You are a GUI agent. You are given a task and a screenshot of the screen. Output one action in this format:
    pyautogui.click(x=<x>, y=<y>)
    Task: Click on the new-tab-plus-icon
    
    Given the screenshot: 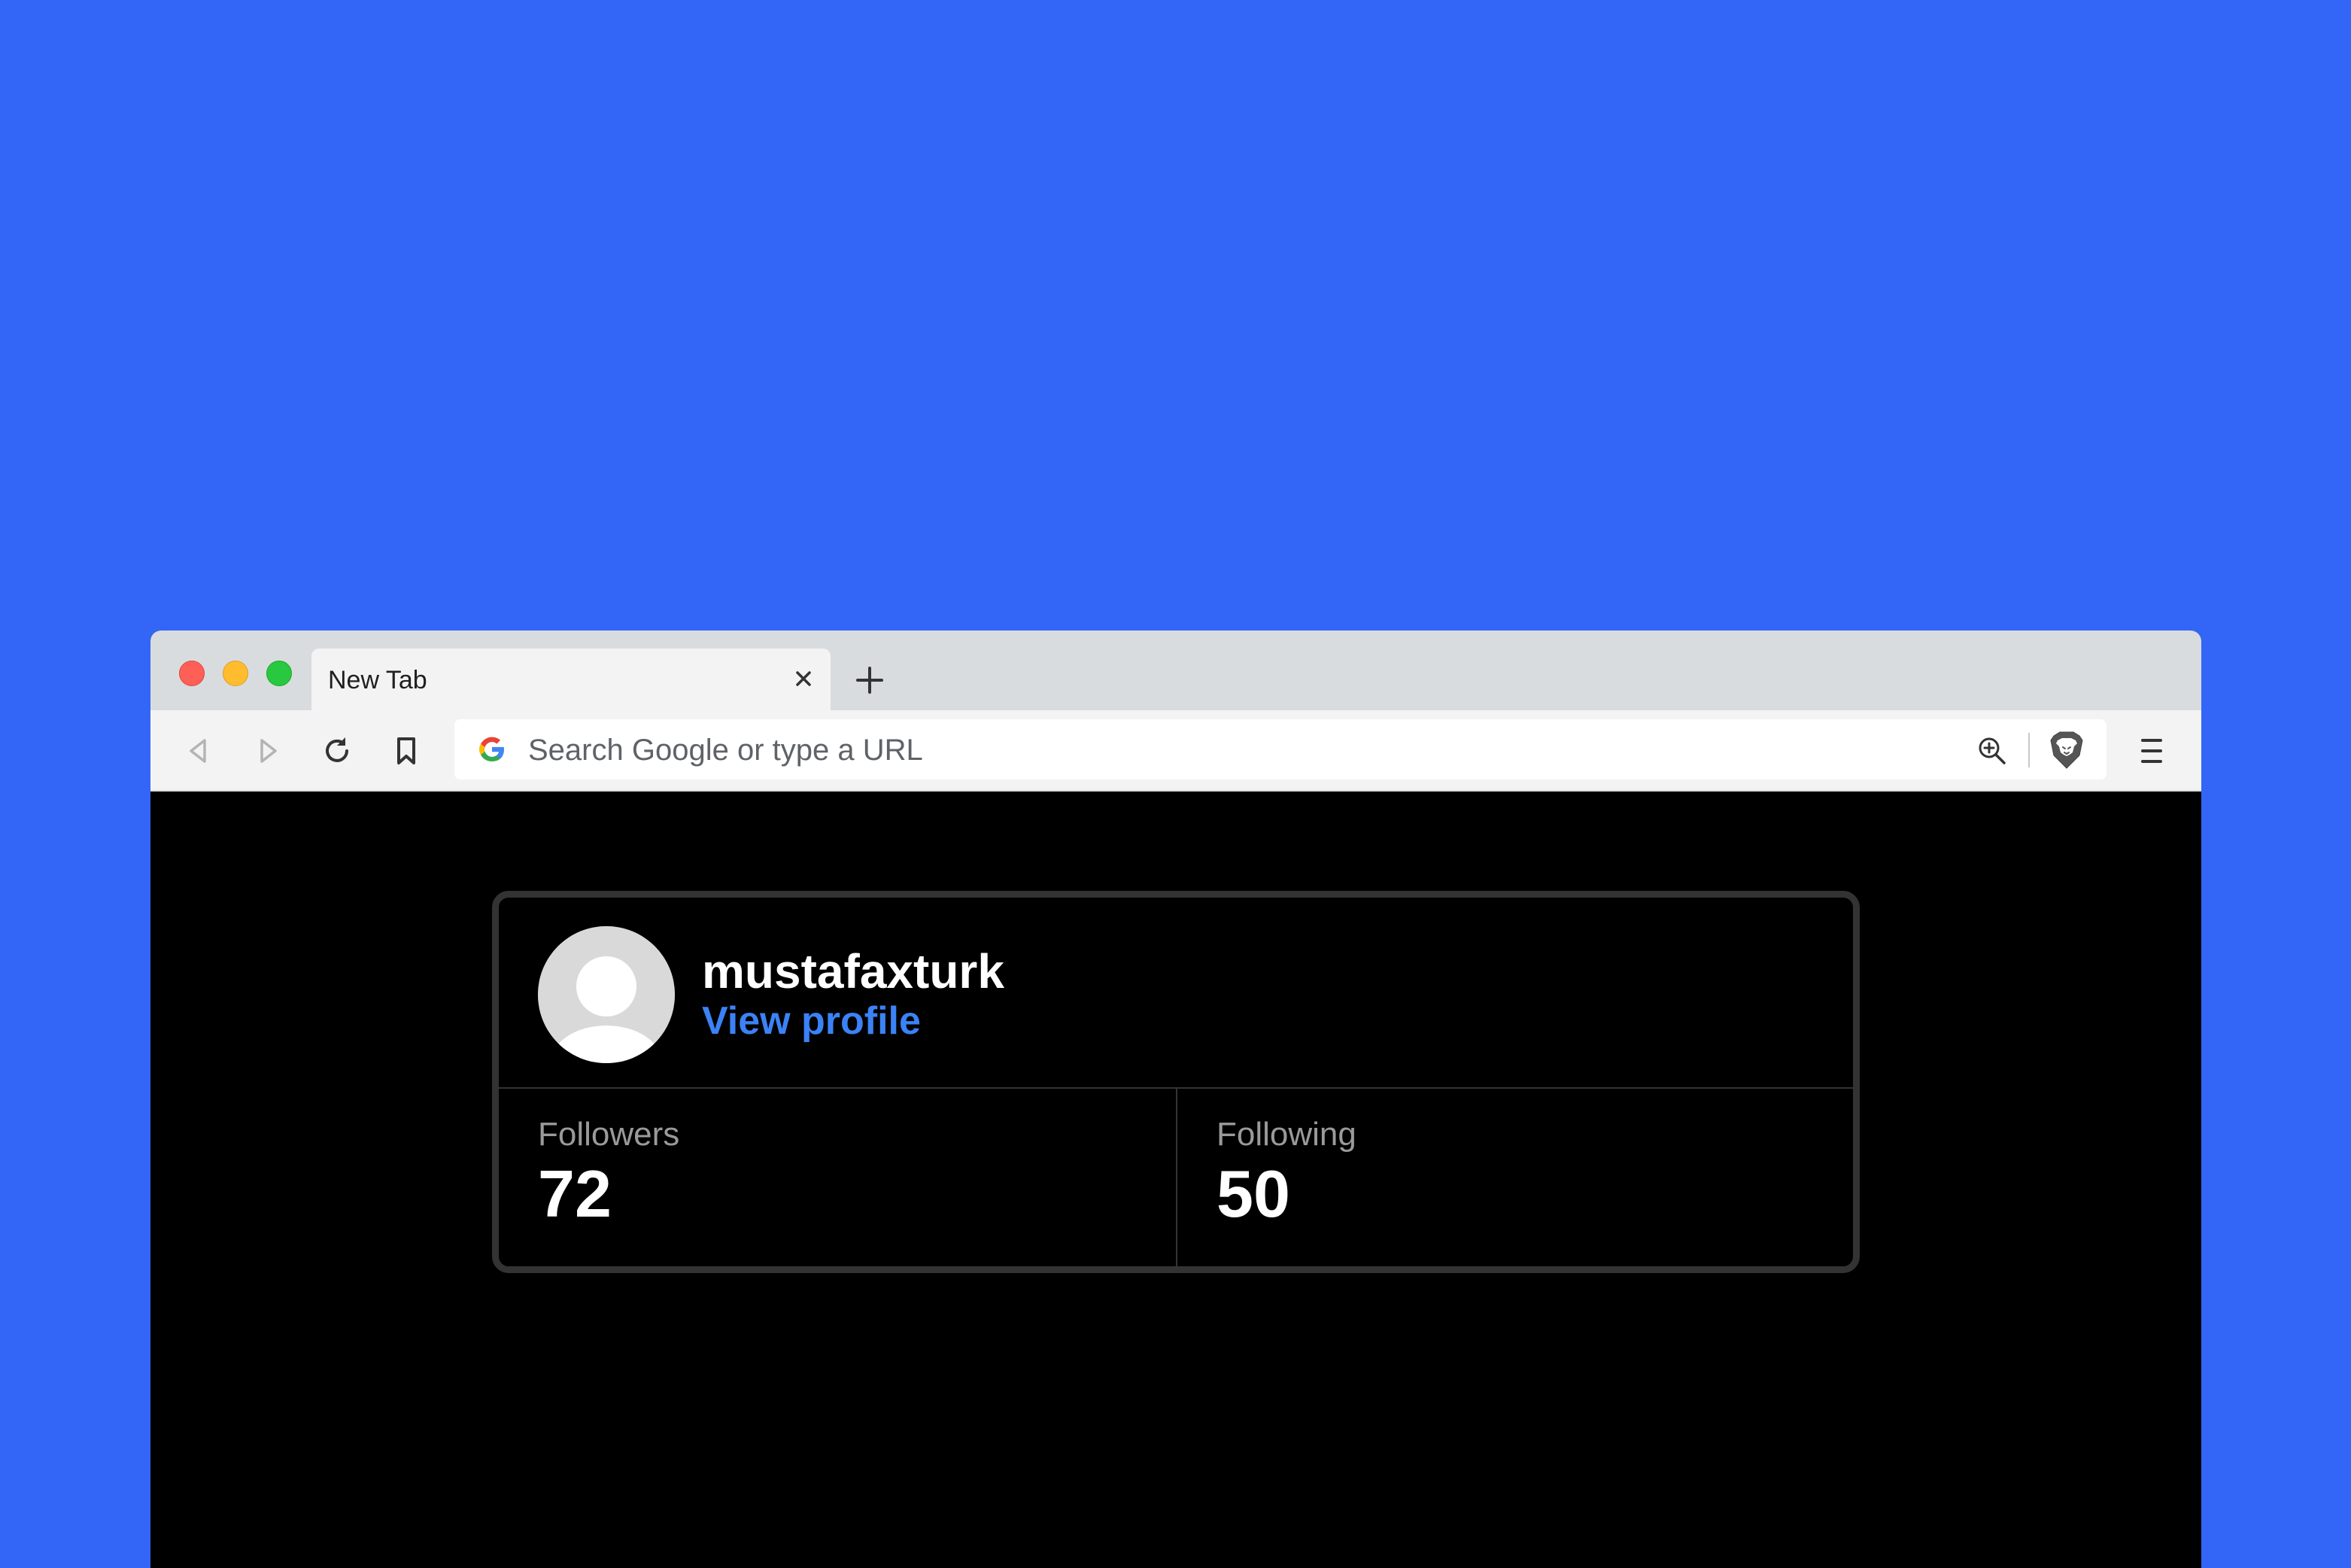 What is the action you would take?
    pyautogui.click(x=870, y=680)
    